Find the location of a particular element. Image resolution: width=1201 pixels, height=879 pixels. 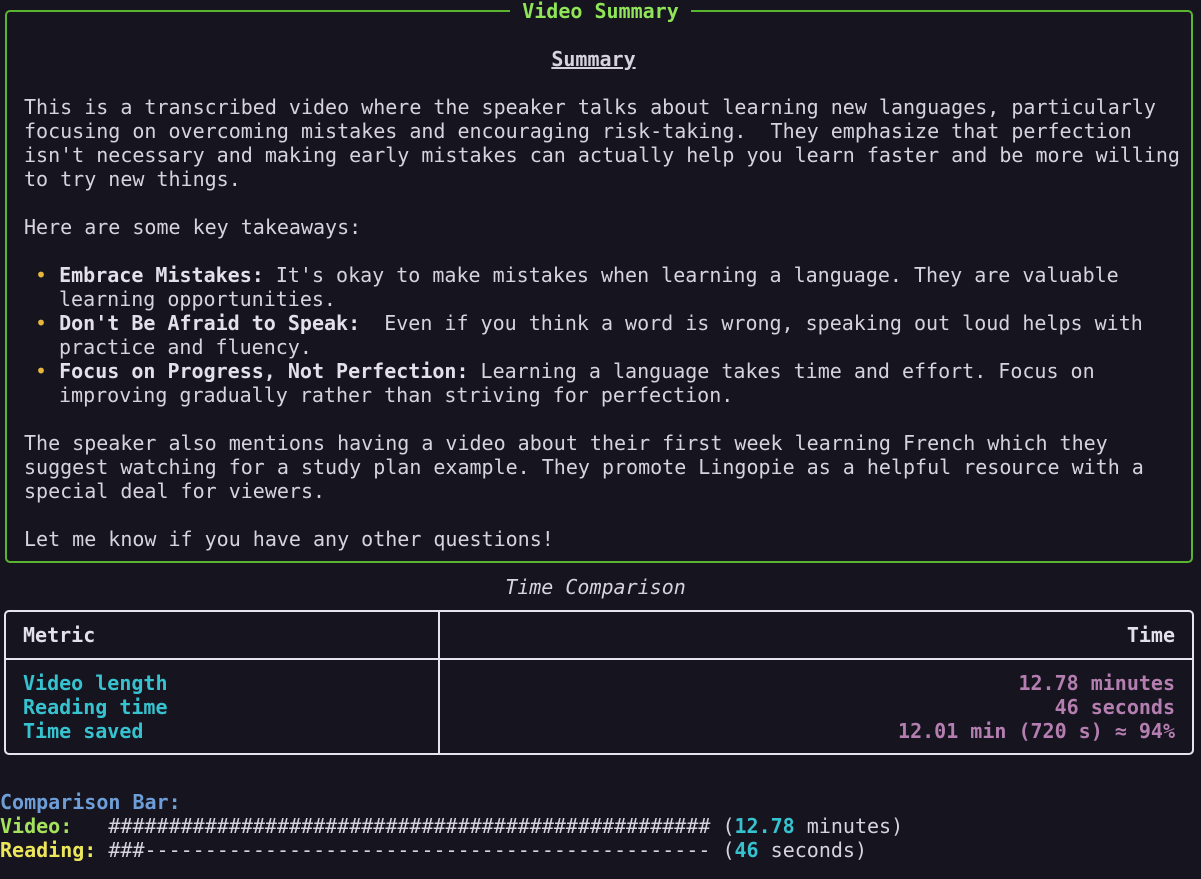

reading-label: Reading: is located at coordinates (48, 850).